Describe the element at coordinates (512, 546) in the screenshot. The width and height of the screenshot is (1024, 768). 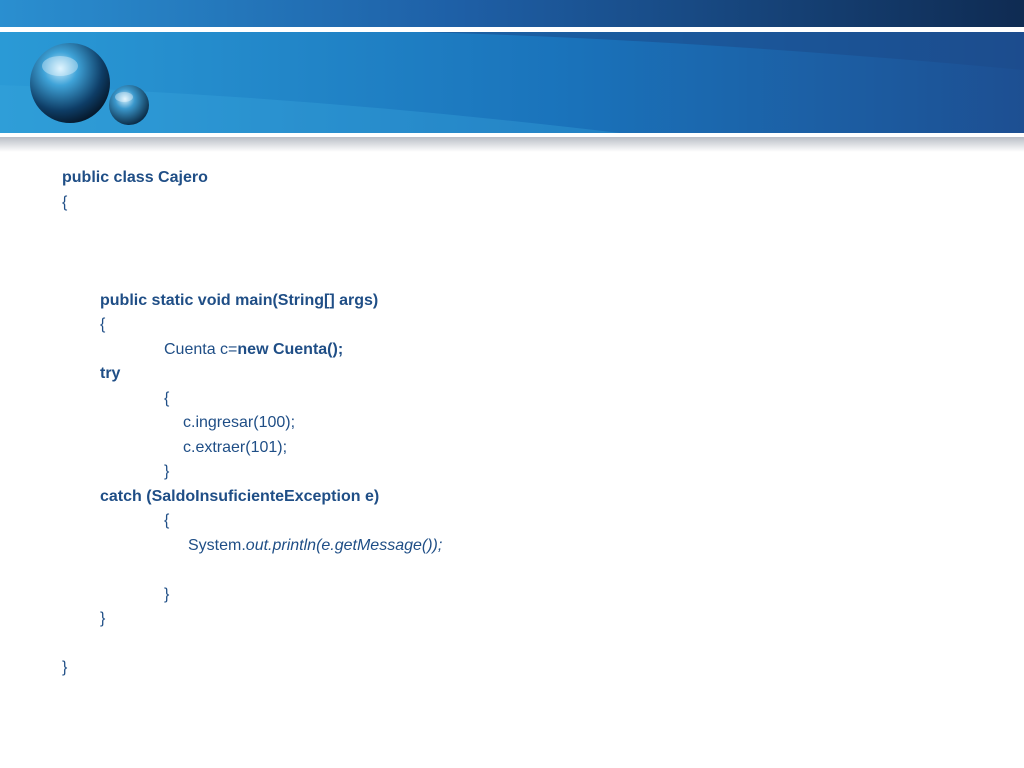
I see `code-line: System.out.println(e.getMessage());` at that location.